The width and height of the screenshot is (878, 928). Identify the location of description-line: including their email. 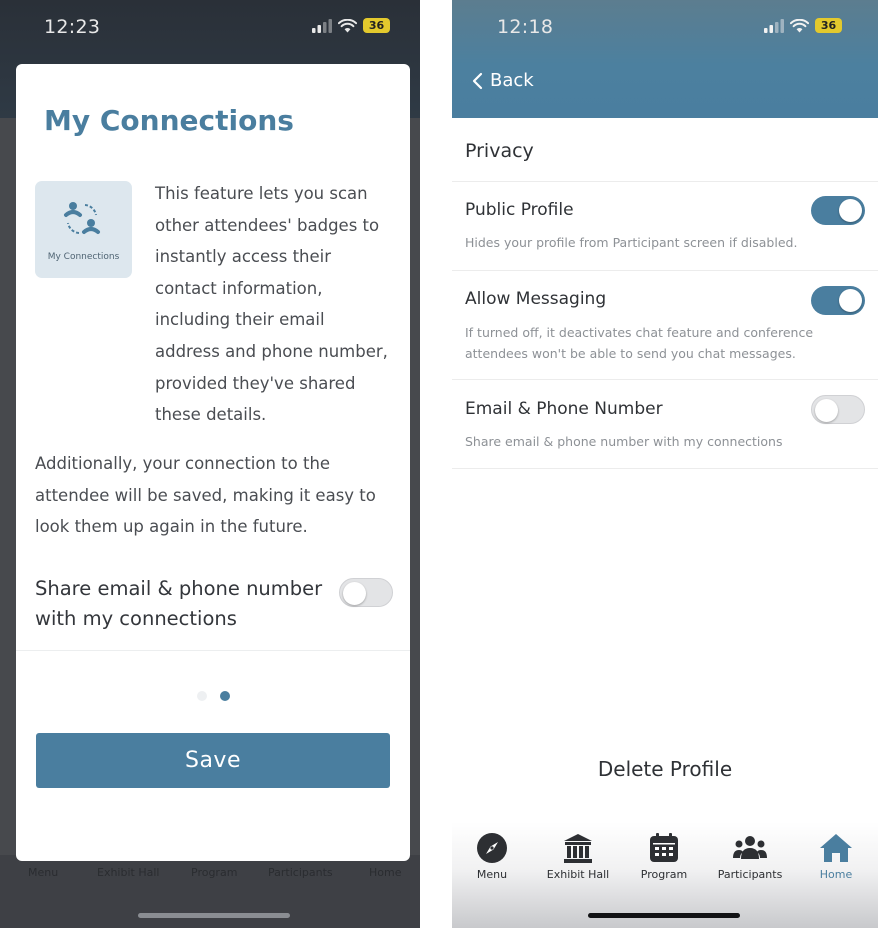
(240, 320).